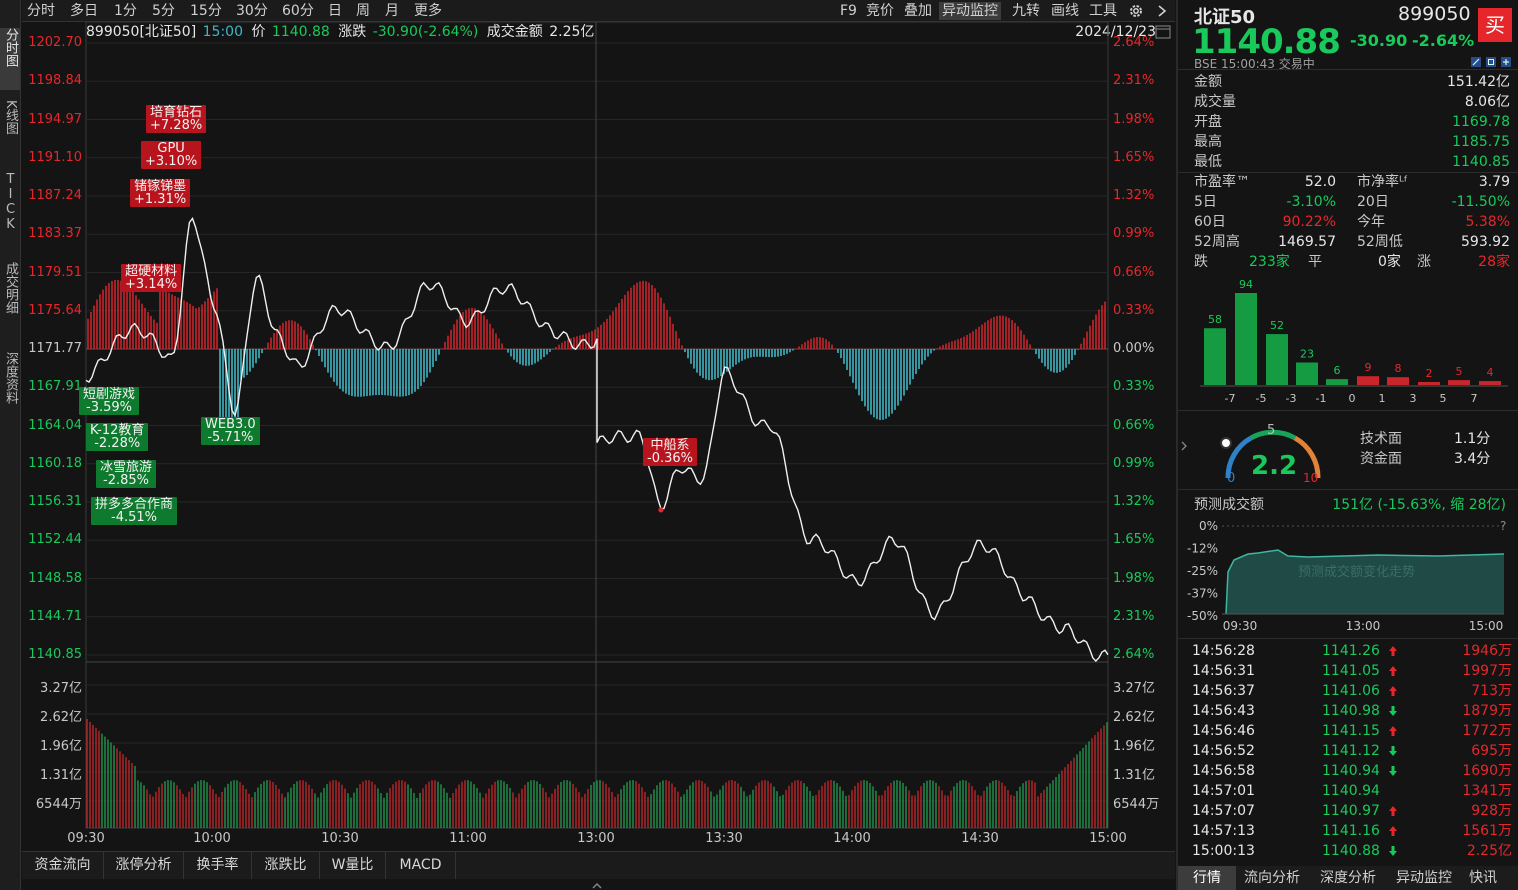 This screenshot has height=890, width=1518. What do you see at coordinates (63, 865) in the screenshot?
I see `tab-fund-flow: 资金流向` at bounding box center [63, 865].